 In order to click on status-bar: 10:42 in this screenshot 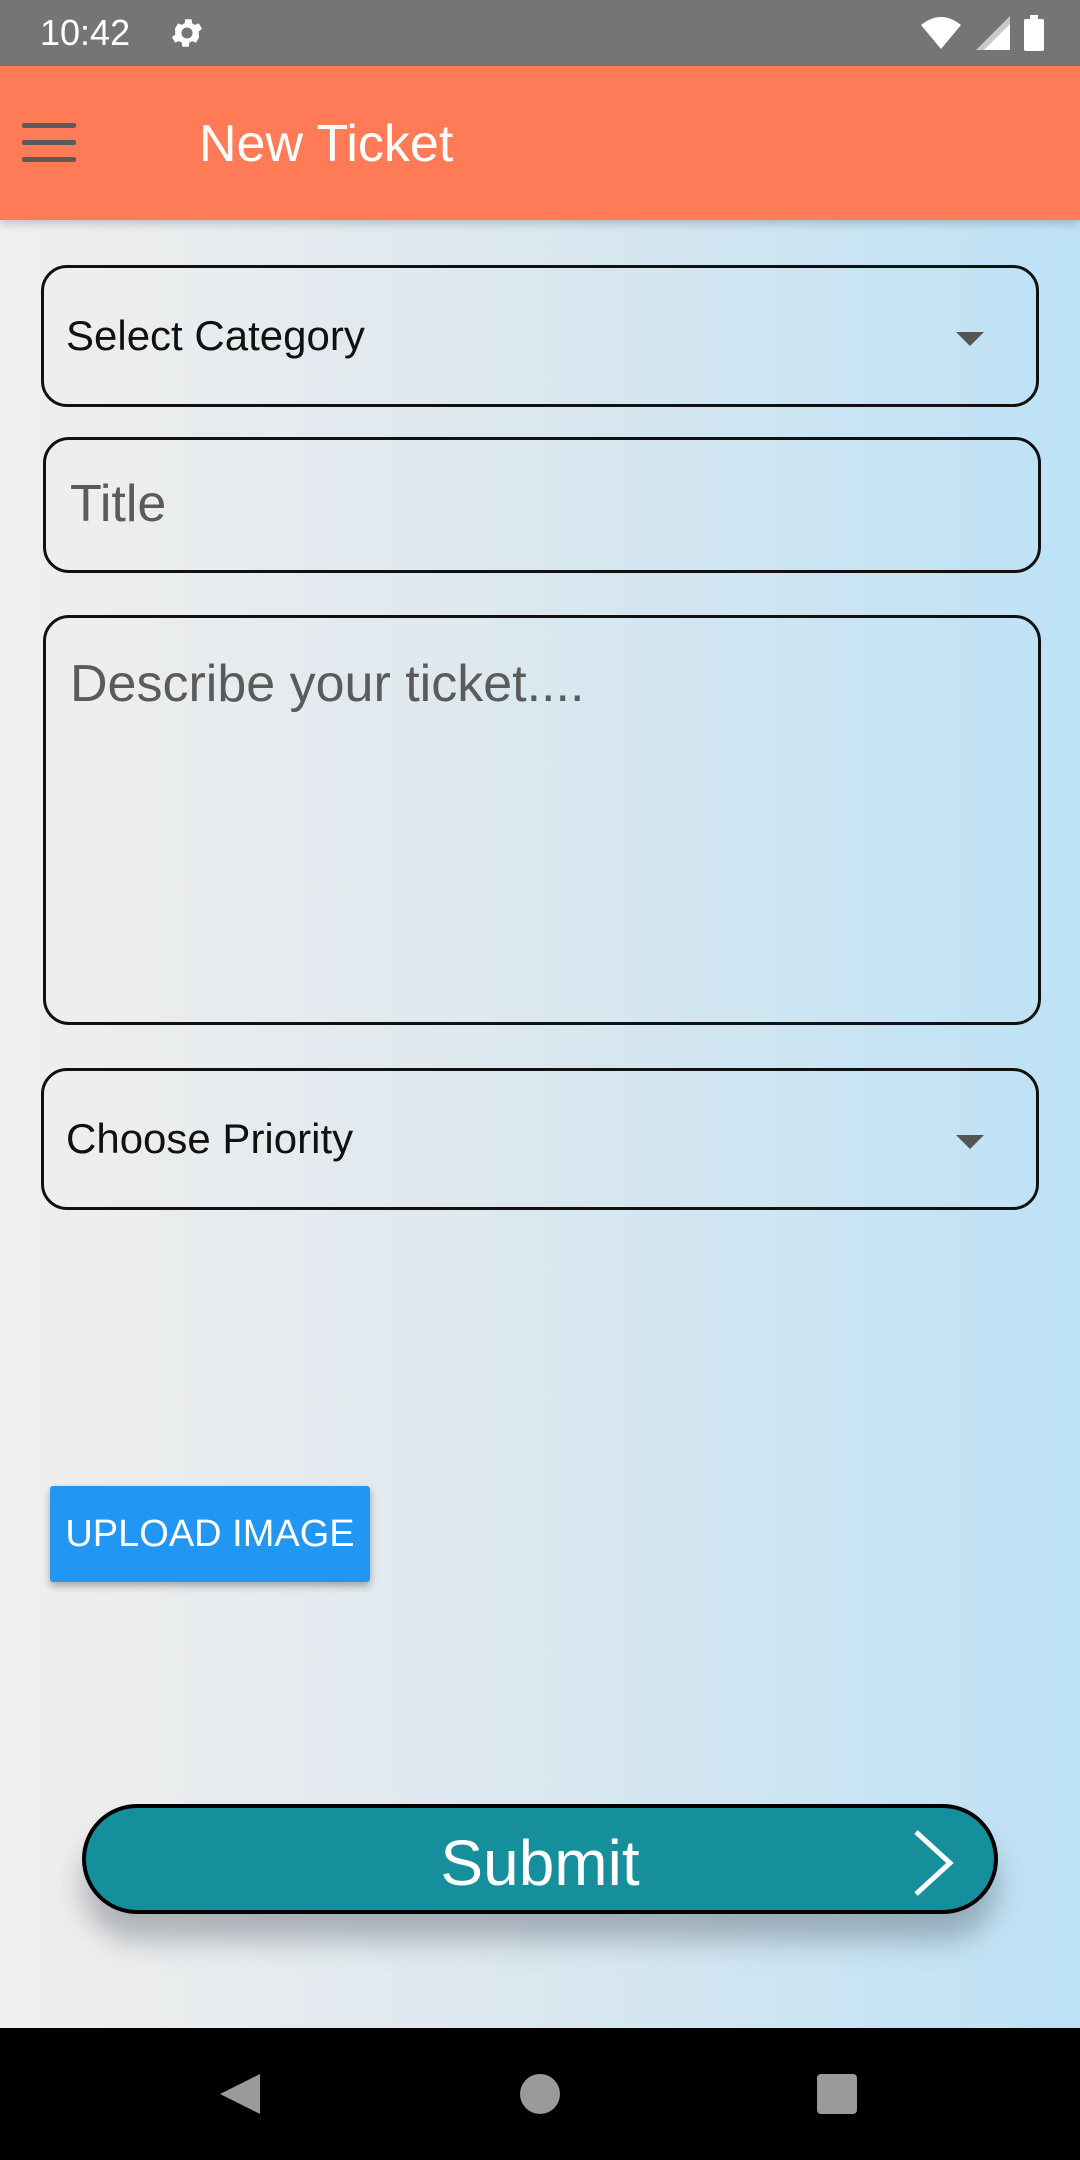, I will do `click(540, 33)`.